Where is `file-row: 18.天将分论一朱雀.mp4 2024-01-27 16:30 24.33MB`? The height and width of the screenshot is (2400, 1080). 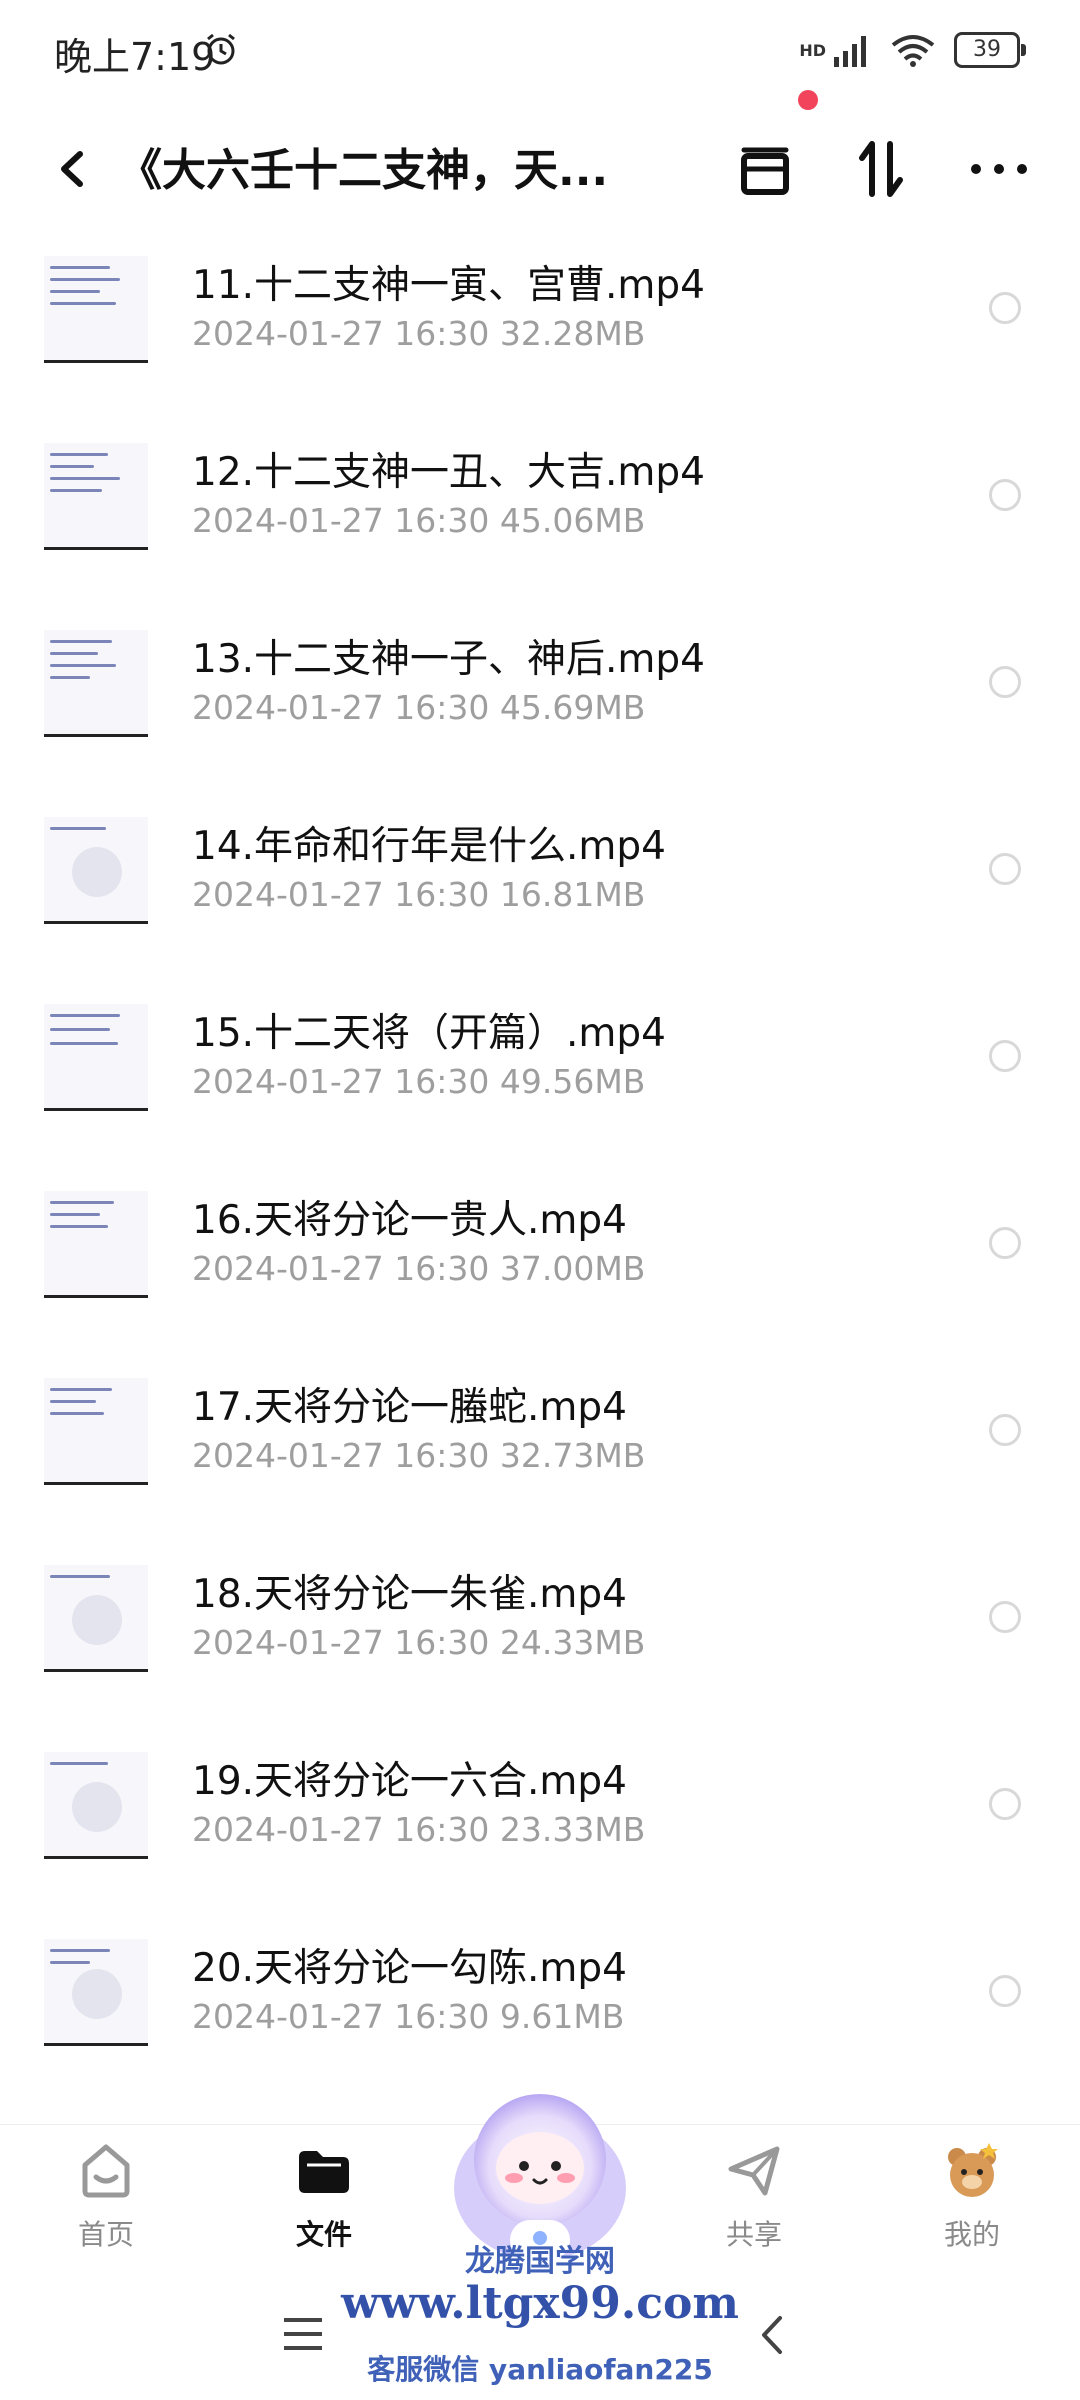 file-row: 18.天将分论一朱雀.mp4 2024-01-27 16:30 24.33MB is located at coordinates (540, 1642).